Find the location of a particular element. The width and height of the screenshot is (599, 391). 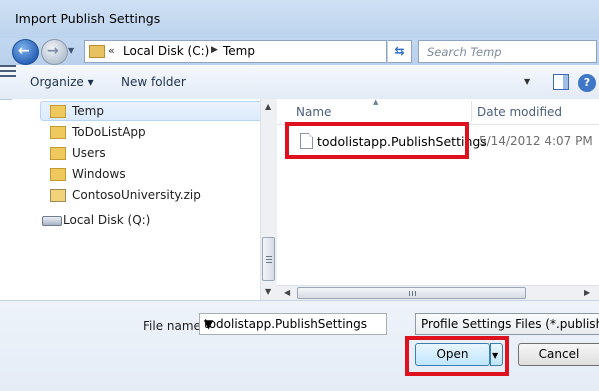

open-highlight-box is located at coordinates (457, 356).